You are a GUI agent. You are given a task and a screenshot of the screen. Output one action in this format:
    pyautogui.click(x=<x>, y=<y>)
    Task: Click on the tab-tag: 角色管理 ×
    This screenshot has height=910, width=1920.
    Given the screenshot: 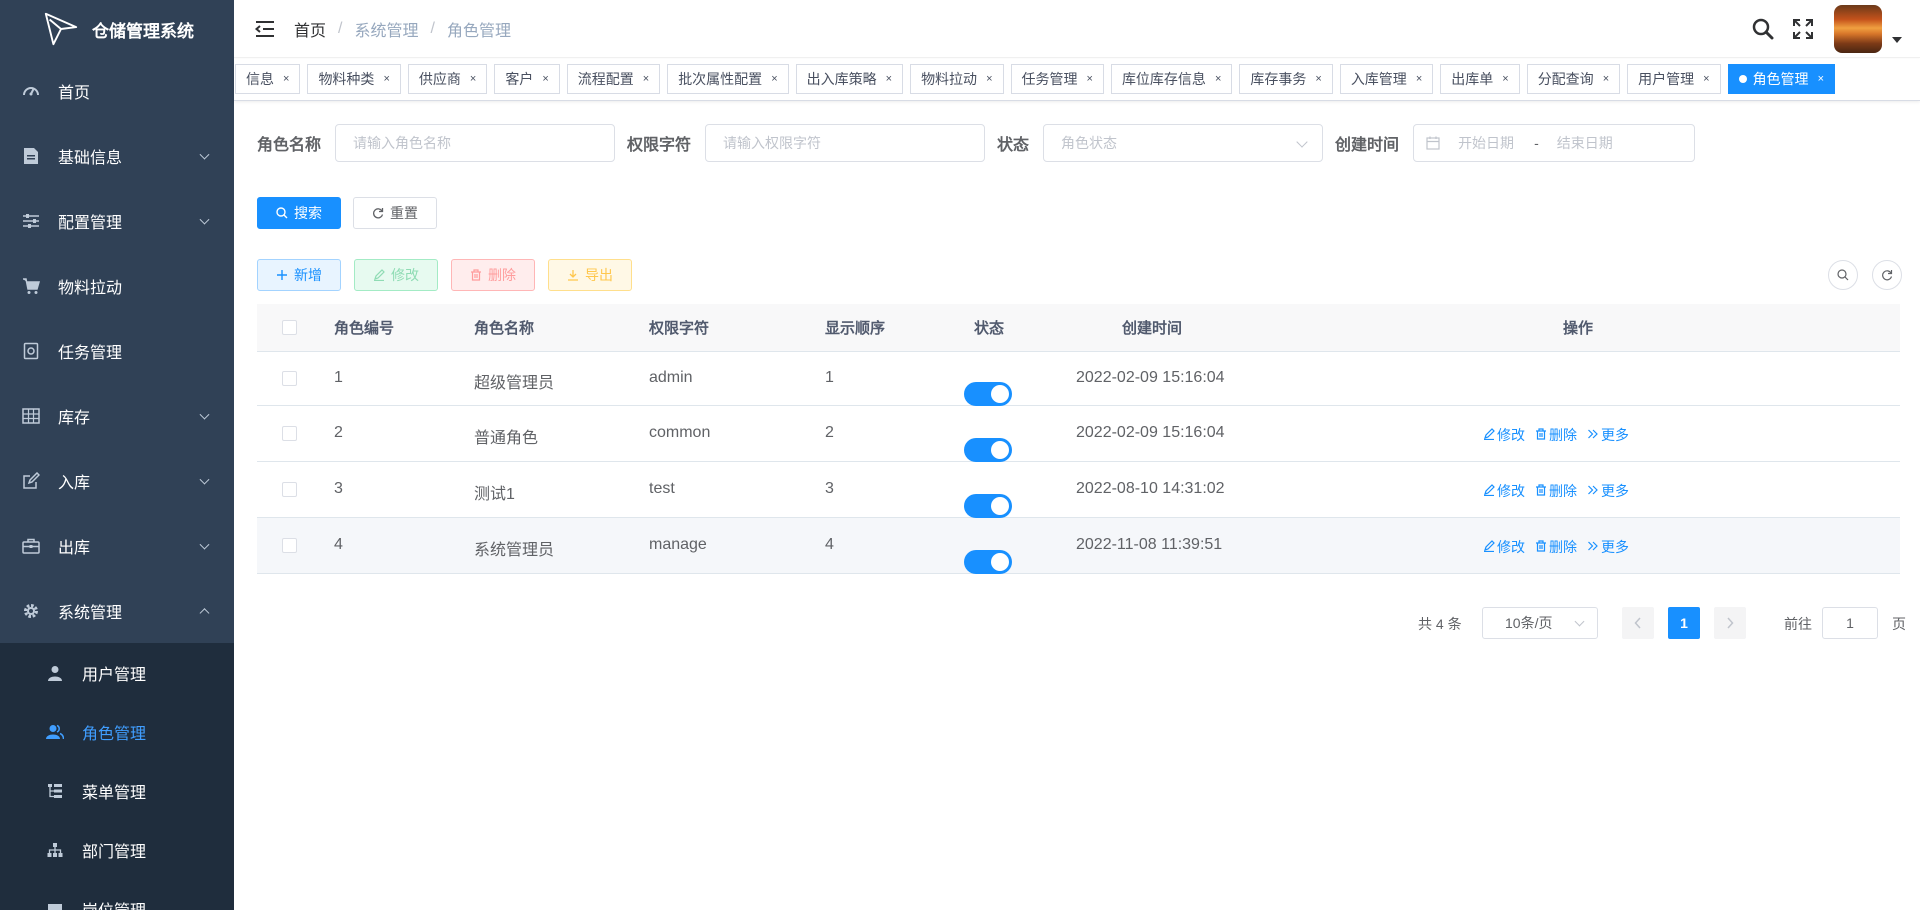 What is the action you would take?
    pyautogui.click(x=1781, y=79)
    